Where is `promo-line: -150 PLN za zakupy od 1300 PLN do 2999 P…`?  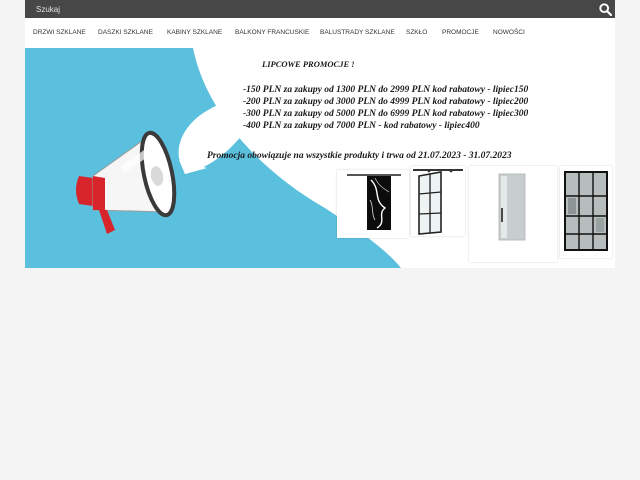
promo-line: -150 PLN za zakupy od 1300 PLN do 2999 P… is located at coordinates (386, 90).